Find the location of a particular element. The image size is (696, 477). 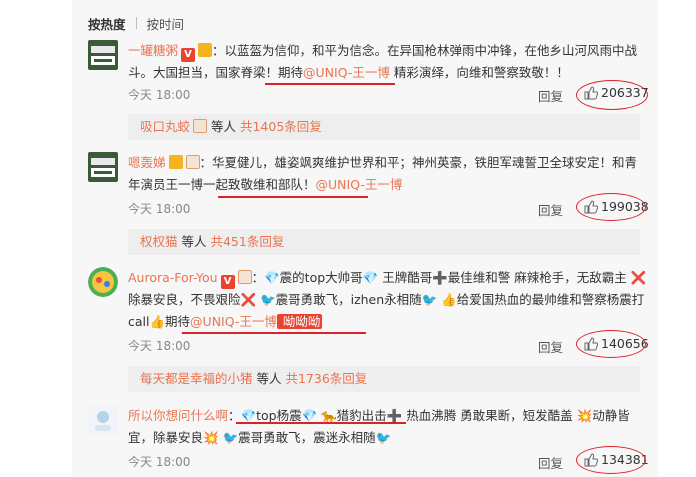

sub-reply-summary: 权权猫 等人 共451条回复 is located at coordinates (384, 242).